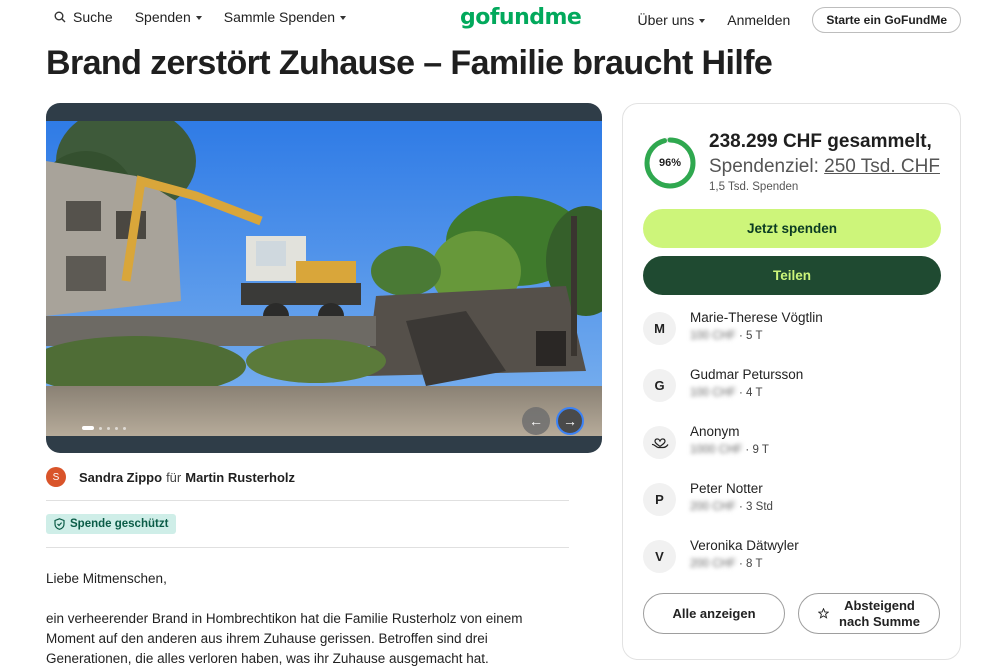 This screenshot has width=1000, height=667. I want to click on shield-icon, so click(59, 524).